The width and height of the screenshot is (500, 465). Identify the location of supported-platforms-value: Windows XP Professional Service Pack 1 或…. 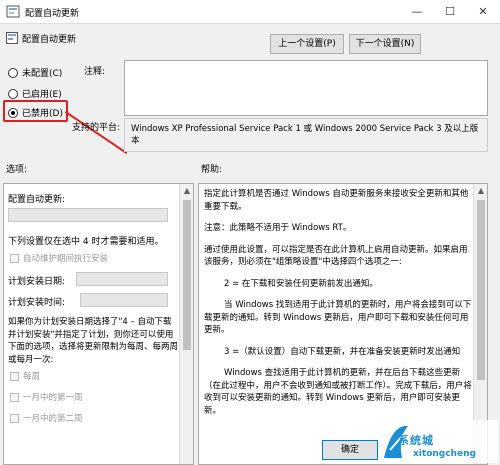
(305, 135).